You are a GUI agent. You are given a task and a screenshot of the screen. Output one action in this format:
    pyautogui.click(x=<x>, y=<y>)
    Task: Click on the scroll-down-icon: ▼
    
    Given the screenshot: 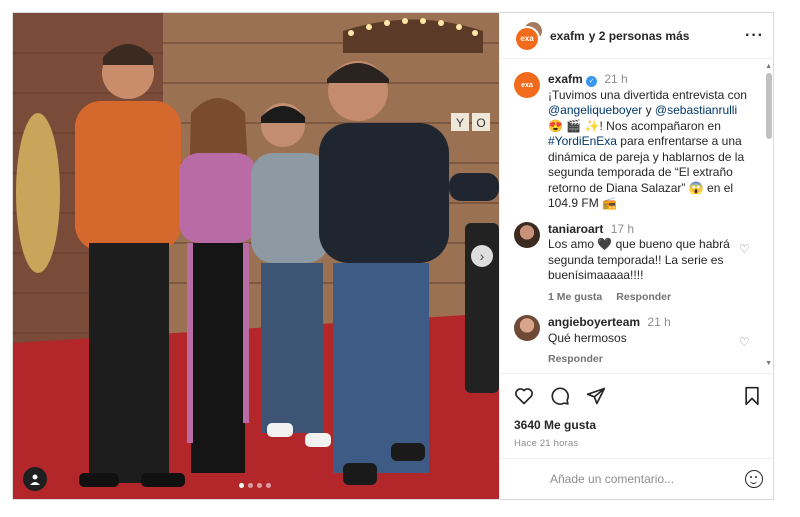 What is the action you would take?
    pyautogui.click(x=768, y=363)
    